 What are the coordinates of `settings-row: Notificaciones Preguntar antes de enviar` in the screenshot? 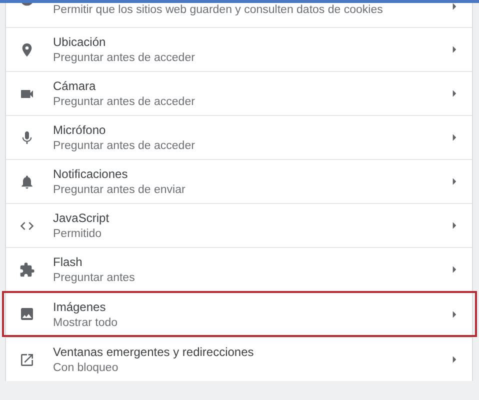 It's located at (239, 181).